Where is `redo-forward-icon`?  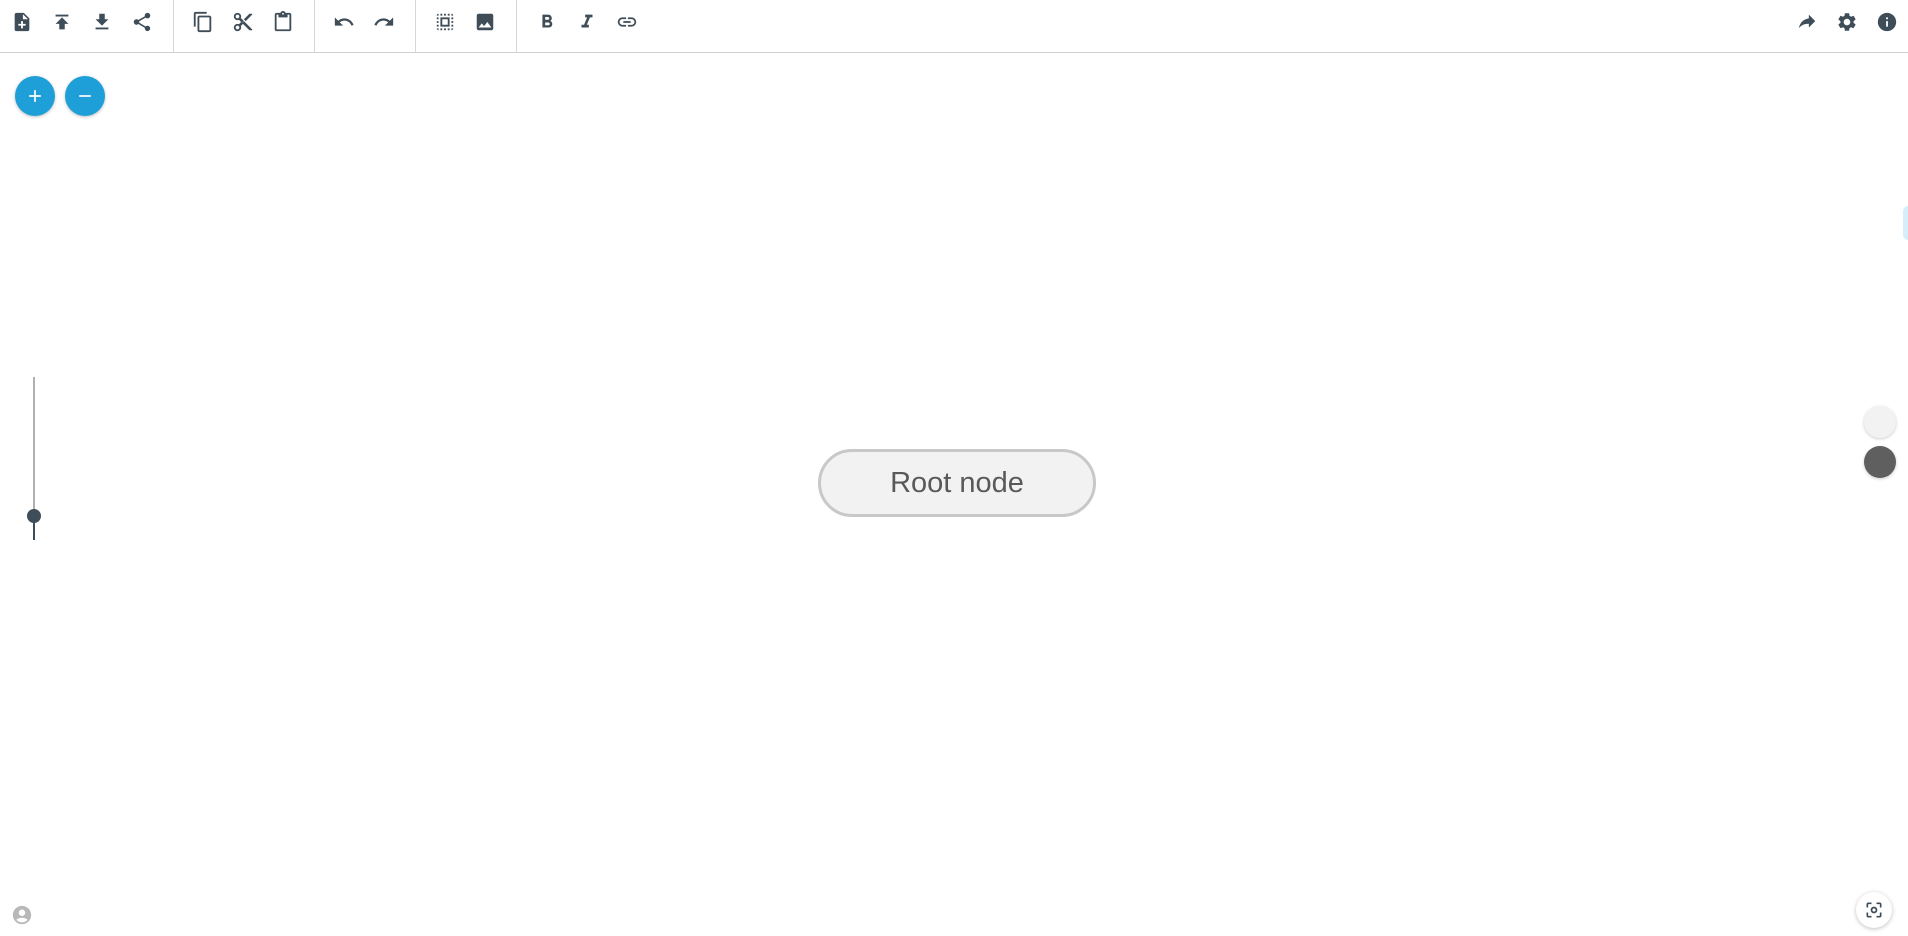 redo-forward-icon is located at coordinates (1807, 21).